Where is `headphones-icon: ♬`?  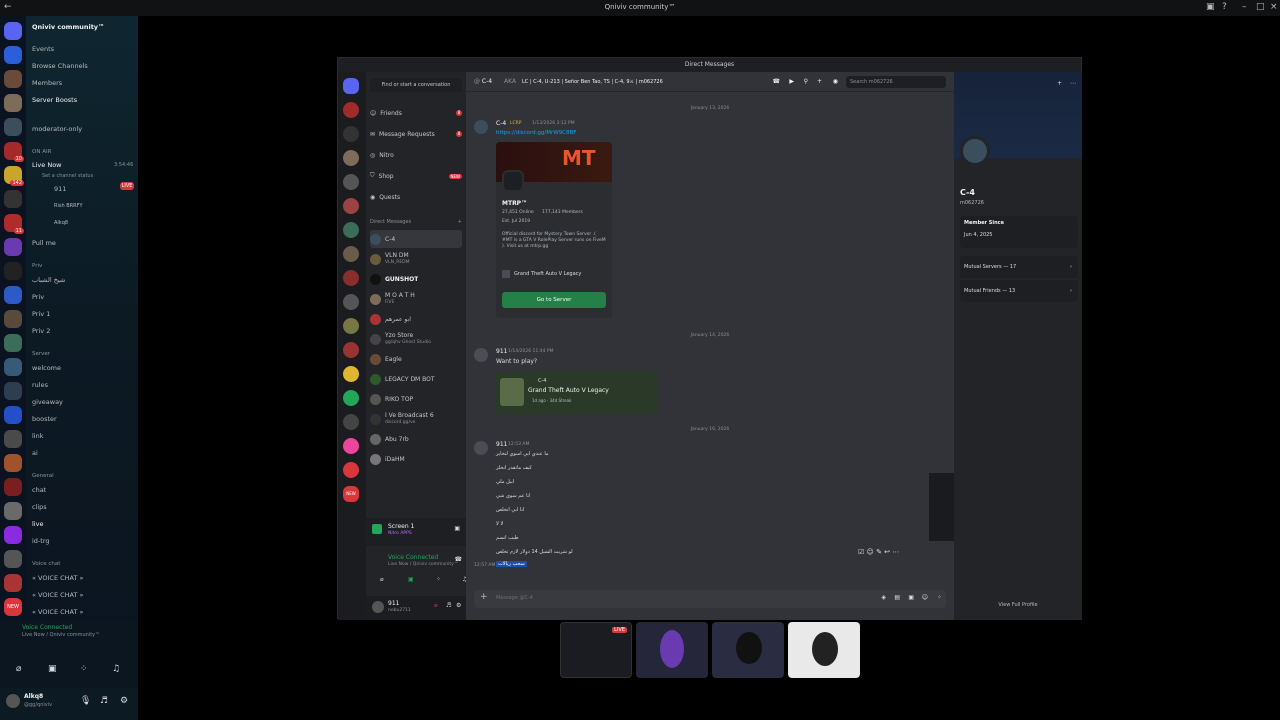
headphones-icon: ♬ is located at coordinates (104, 701).